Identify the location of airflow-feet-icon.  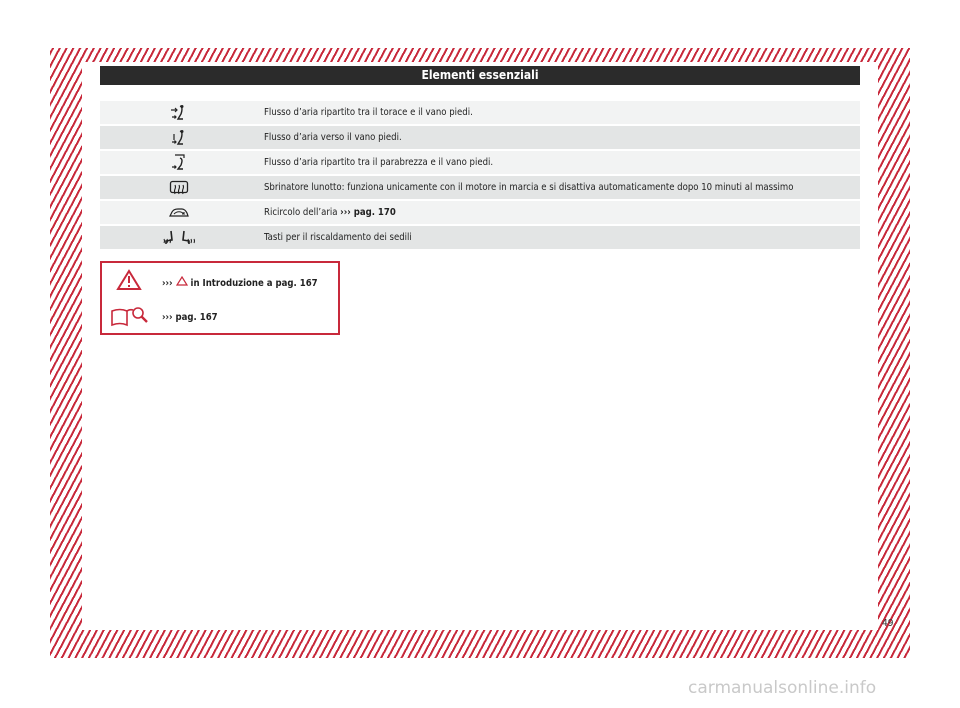
(179, 138).